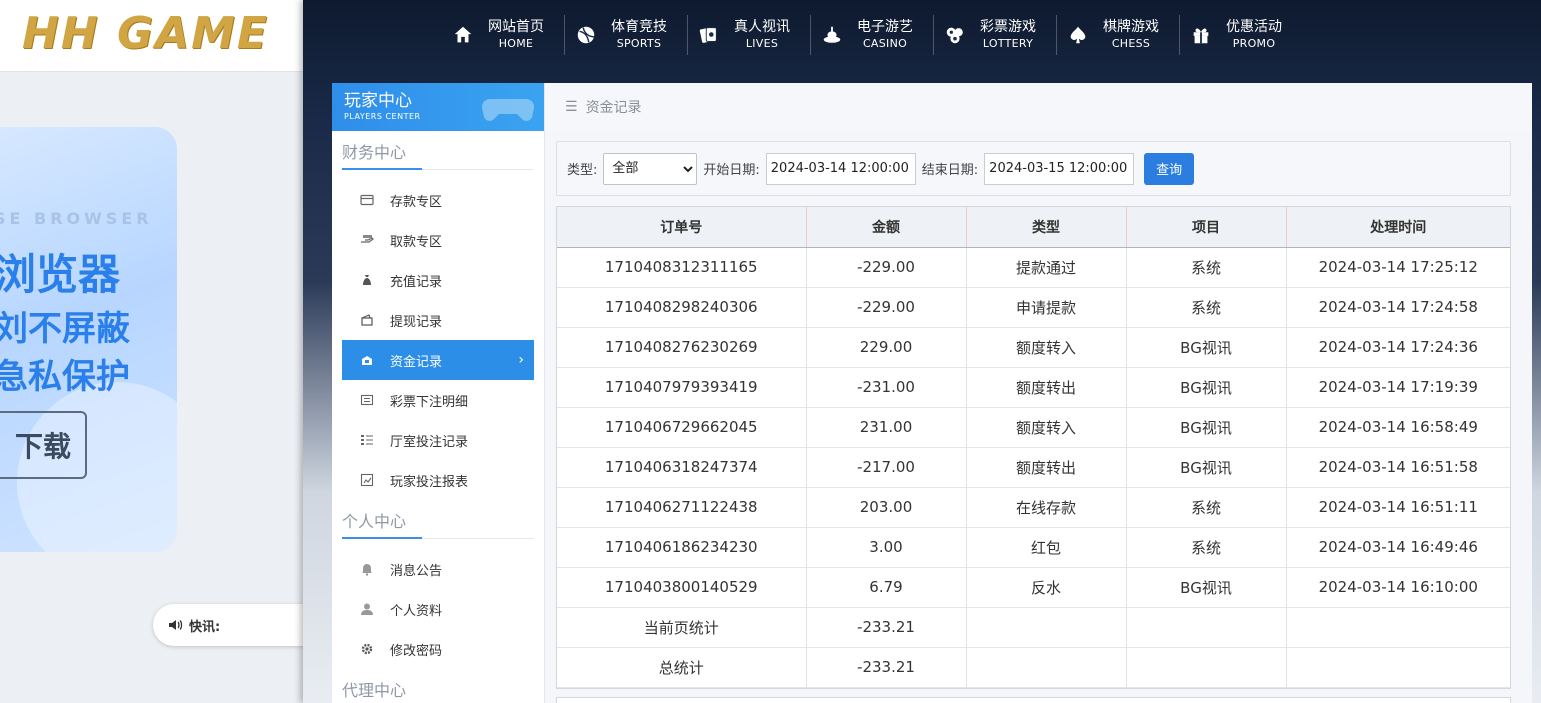  What do you see at coordinates (749, 35) in the screenshot?
I see `nav-lives: 真人视讯 LIVES` at bounding box center [749, 35].